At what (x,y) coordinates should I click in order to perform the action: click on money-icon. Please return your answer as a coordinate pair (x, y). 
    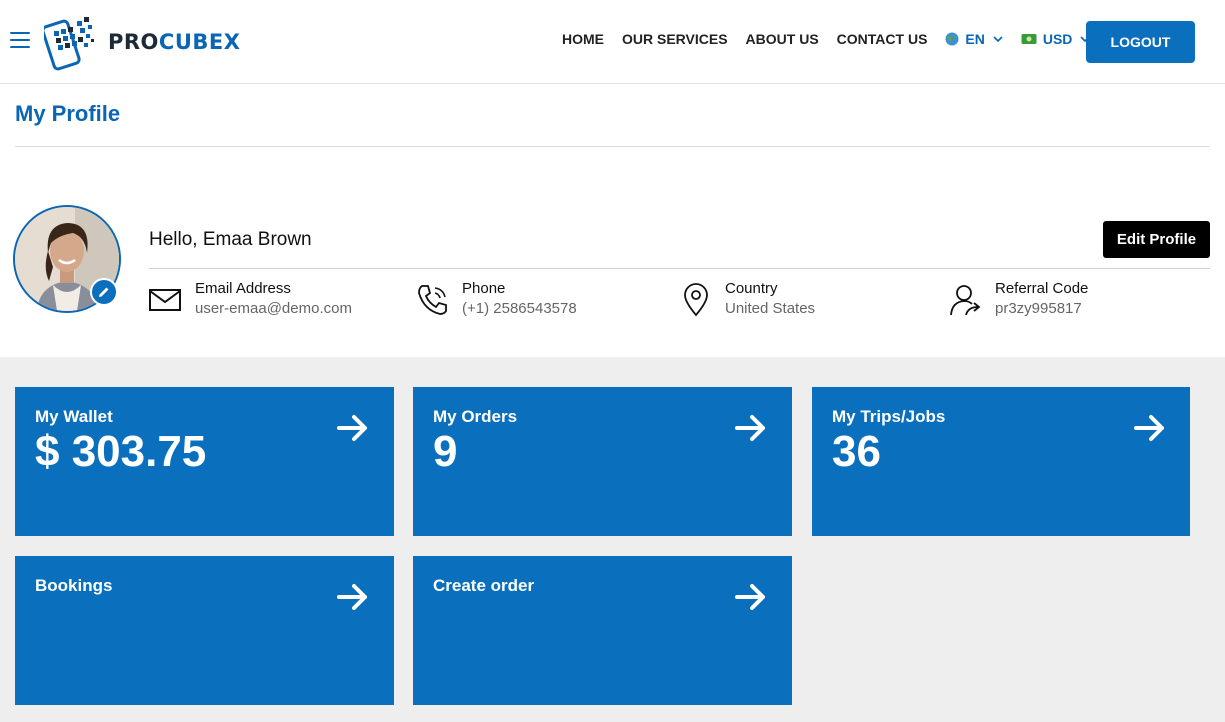
    Looking at the image, I should click on (1029, 39).